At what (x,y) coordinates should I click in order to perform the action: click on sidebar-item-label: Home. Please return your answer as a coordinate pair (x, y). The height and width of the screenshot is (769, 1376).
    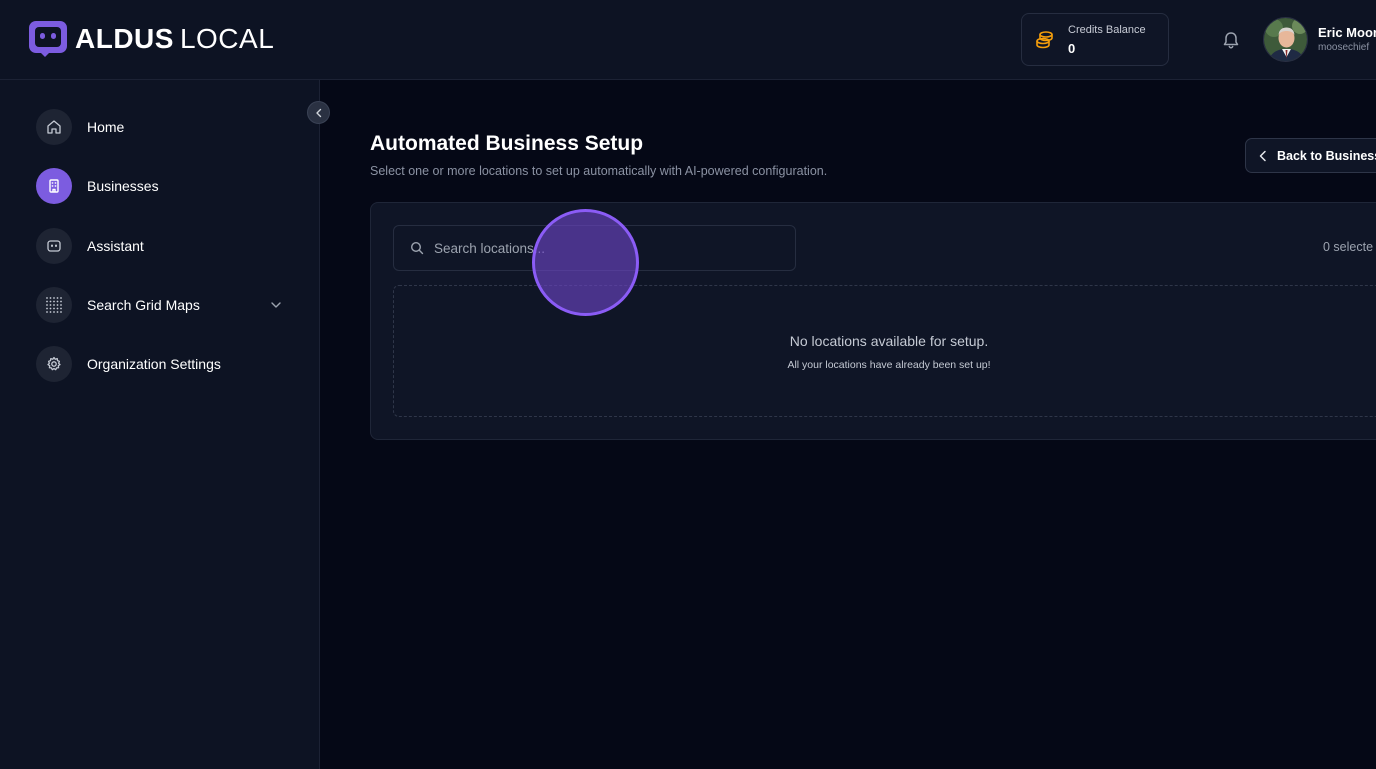
    Looking at the image, I should click on (106, 127).